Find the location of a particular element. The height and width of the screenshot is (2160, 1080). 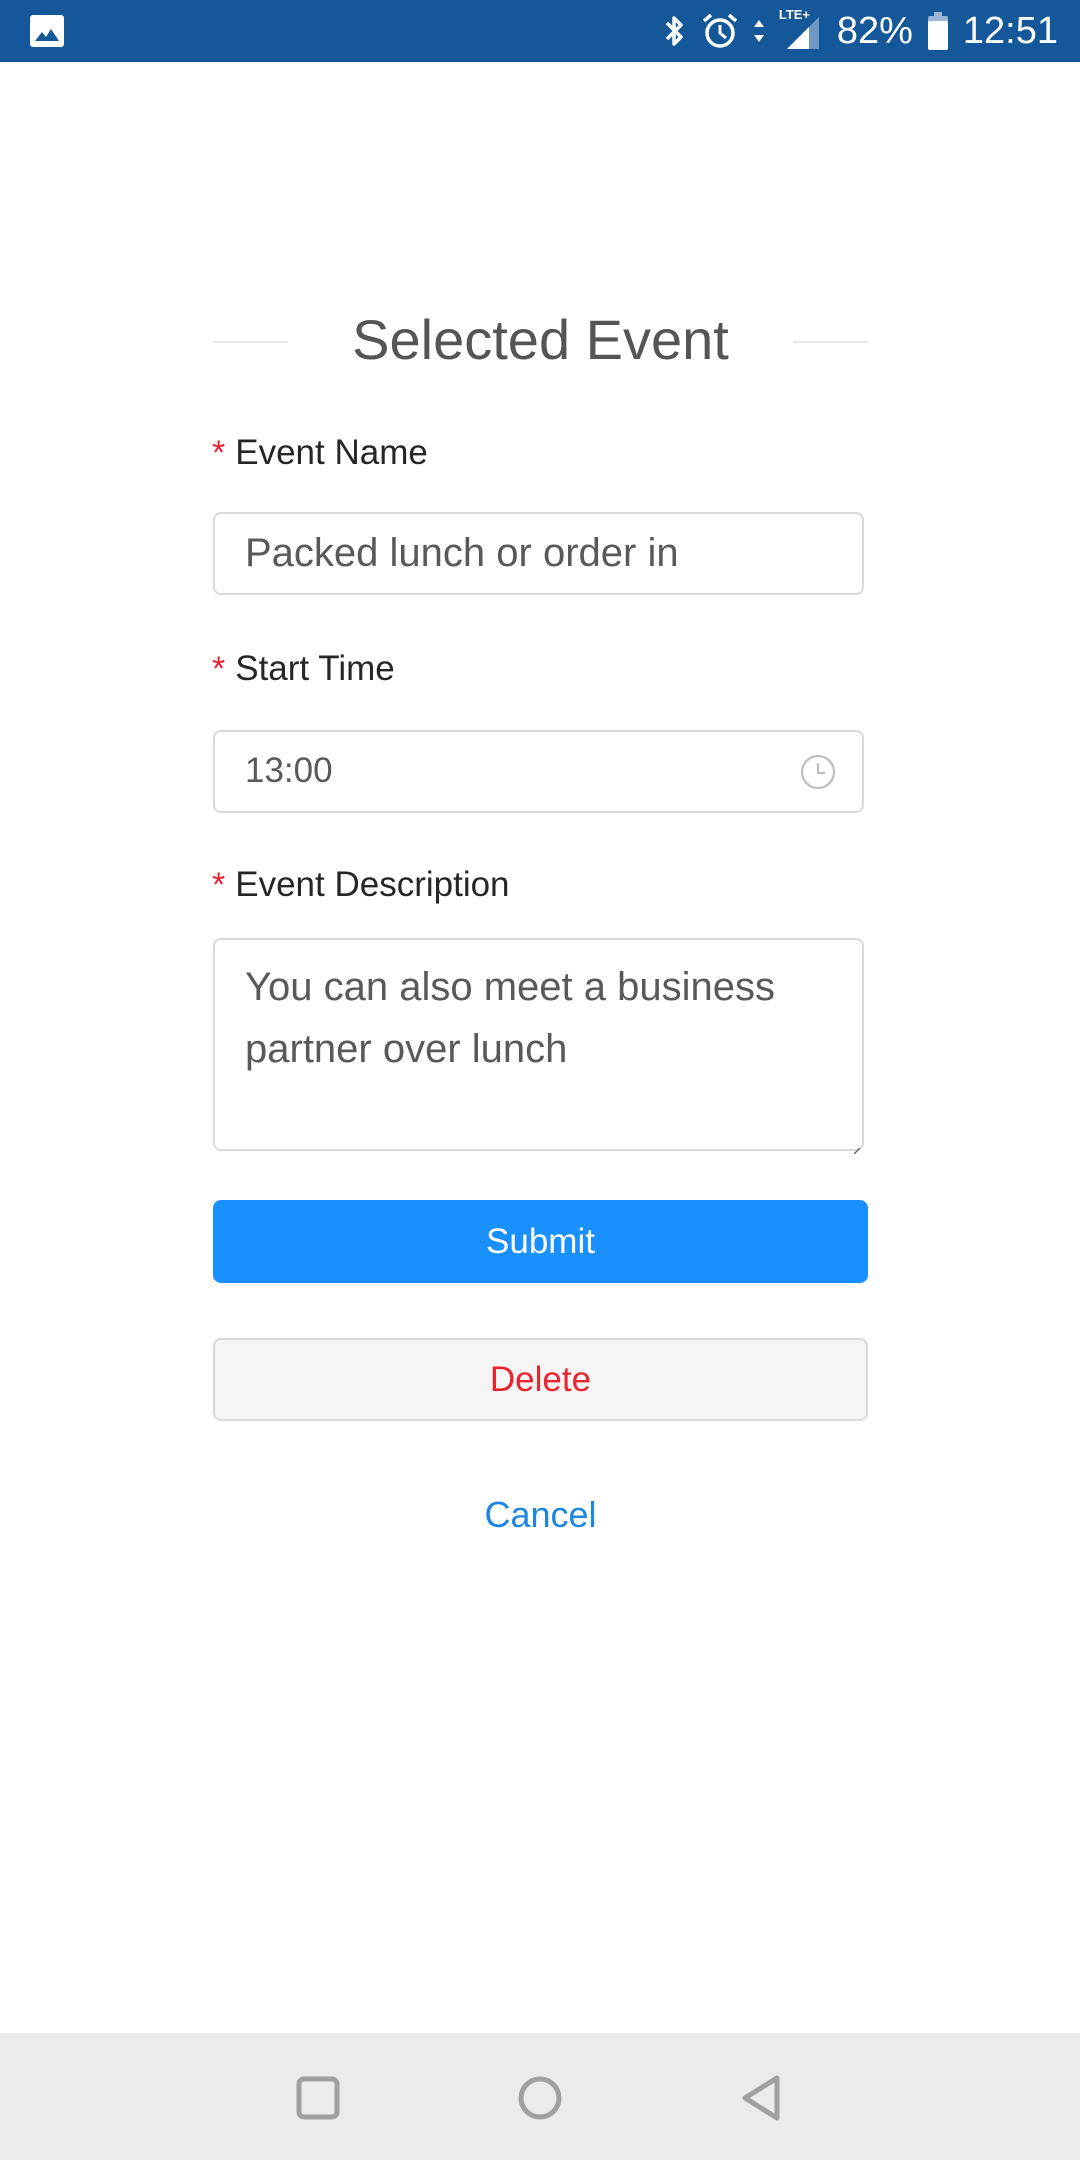

start-time-label: * Start Time is located at coordinates (303, 669).